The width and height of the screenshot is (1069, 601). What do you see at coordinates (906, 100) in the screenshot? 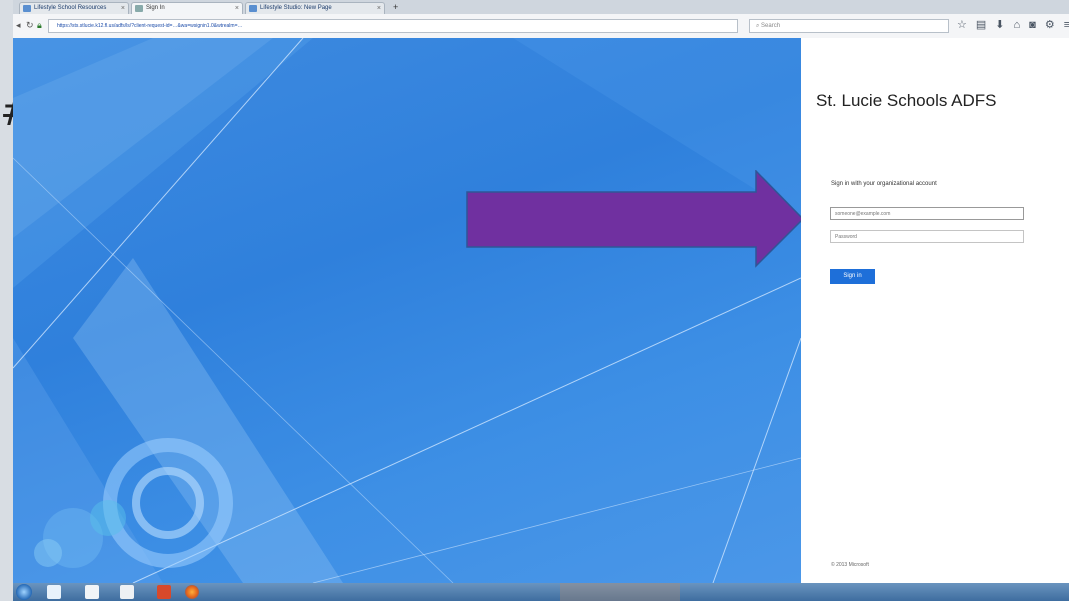
I see `page-title: St. Lucie Schools ADFS` at bounding box center [906, 100].